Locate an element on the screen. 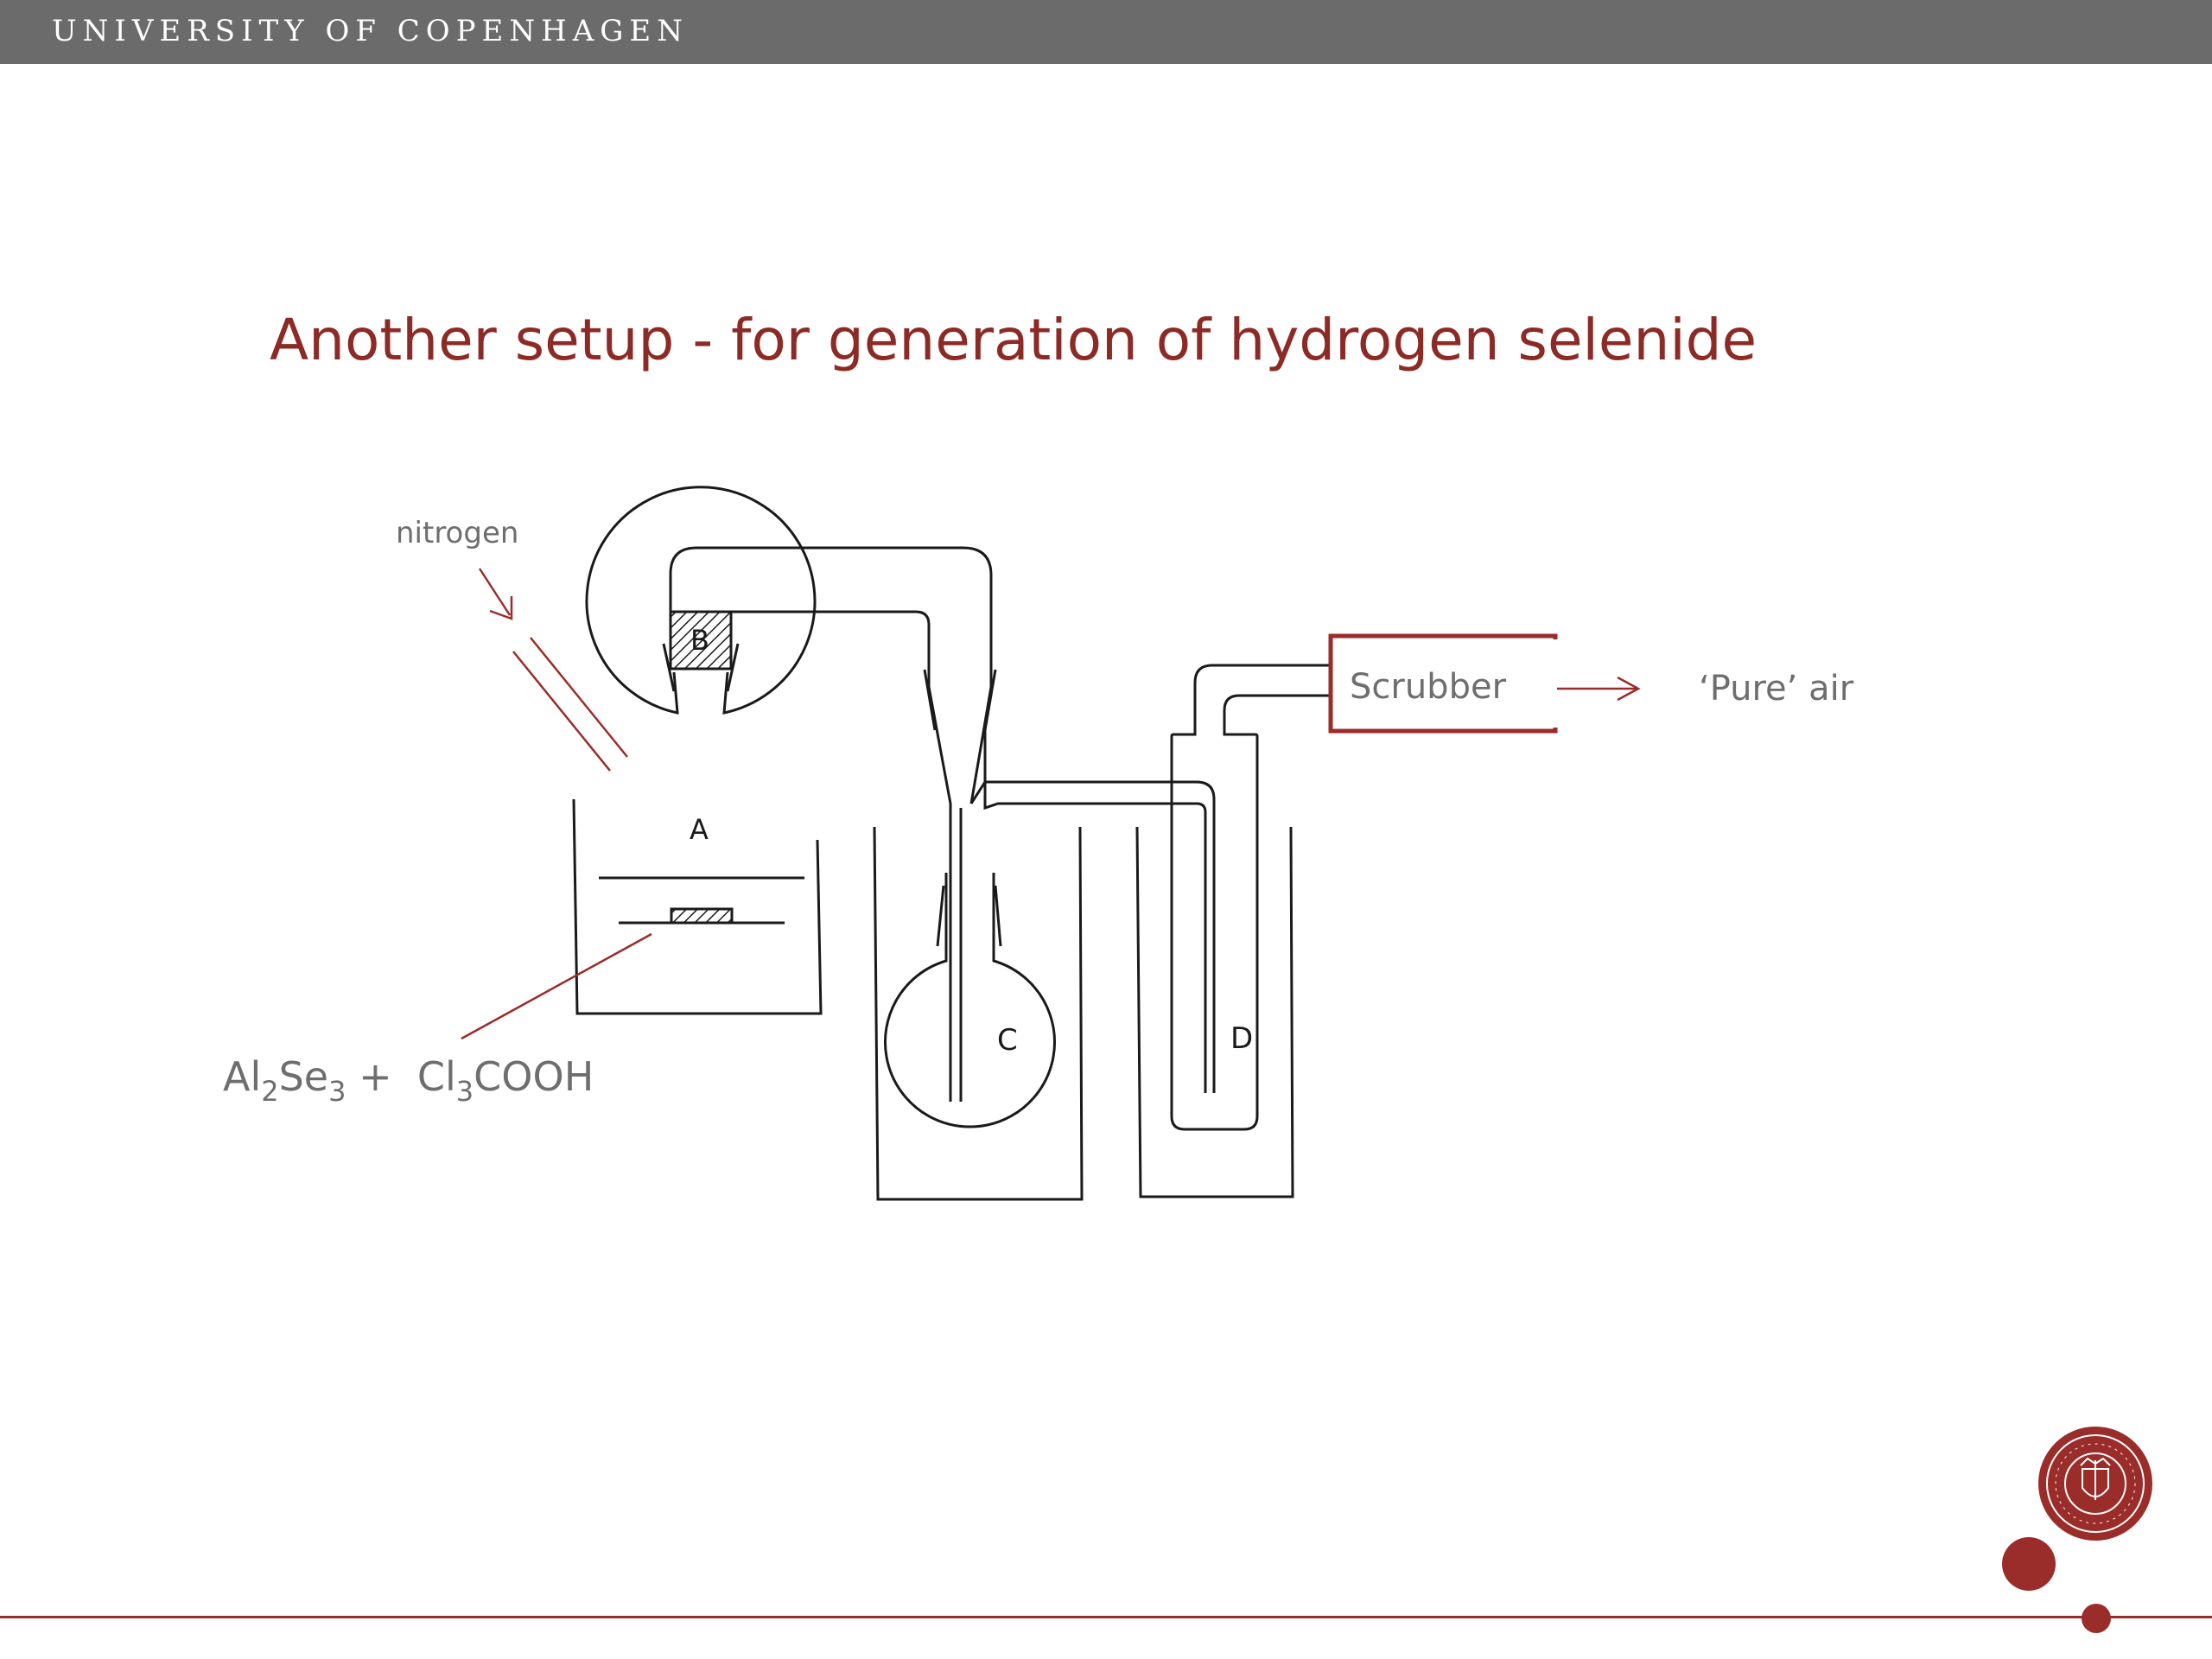  output-arrow is located at coordinates (1599, 689).